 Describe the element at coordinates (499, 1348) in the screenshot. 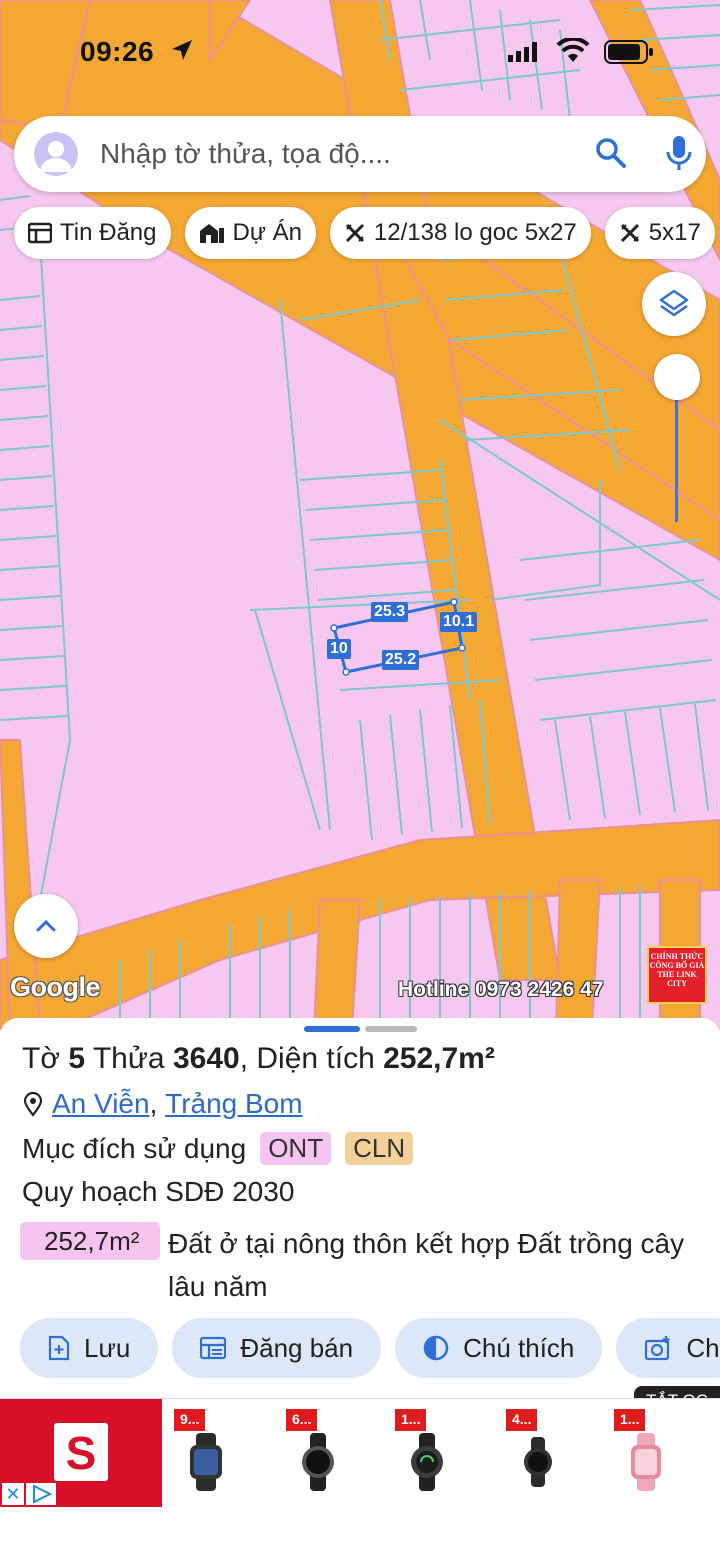

I see `legend-button: Chú thích` at that location.